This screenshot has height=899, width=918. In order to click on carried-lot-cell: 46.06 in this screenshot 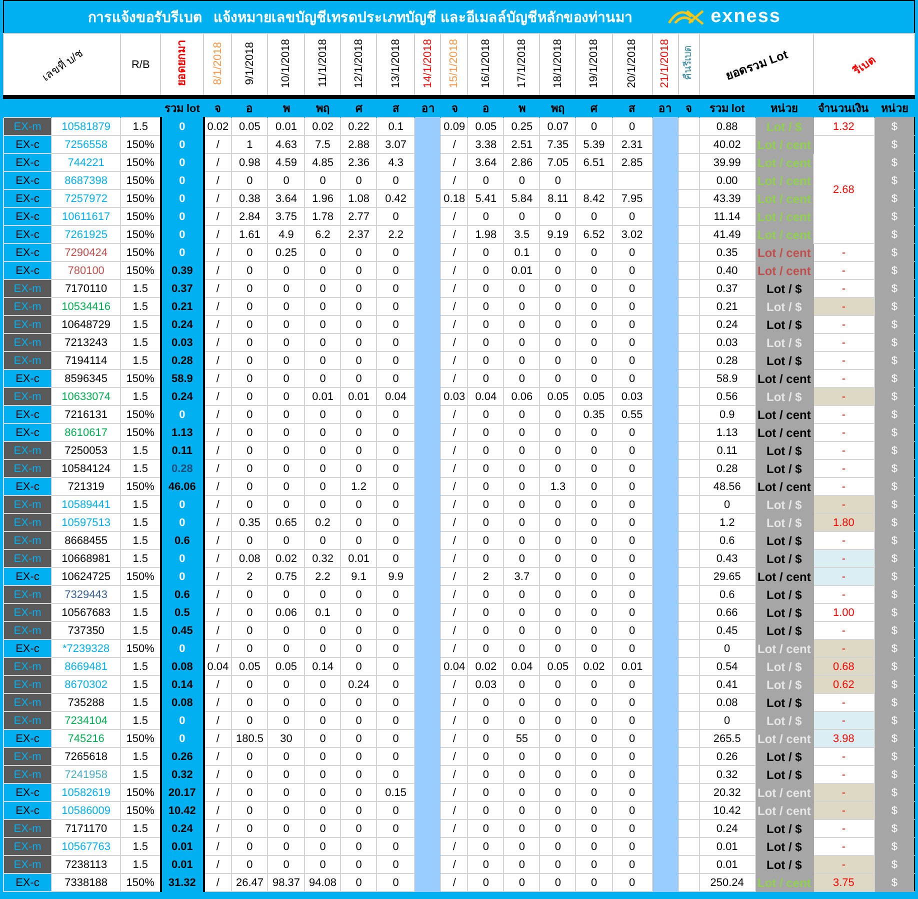, I will do `click(182, 487)`.